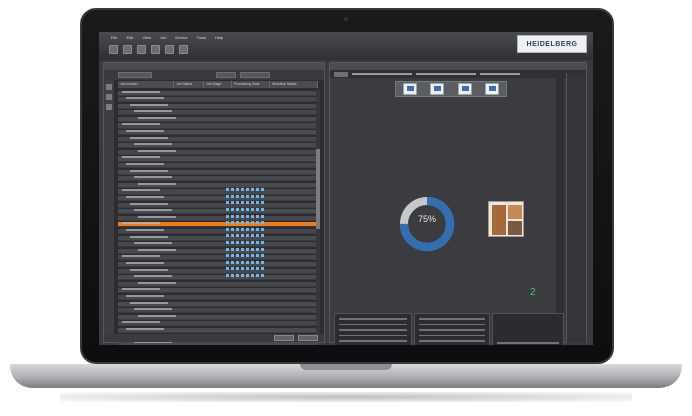  Describe the element at coordinates (308, 338) in the screenshot. I see `footer-button-right` at that location.